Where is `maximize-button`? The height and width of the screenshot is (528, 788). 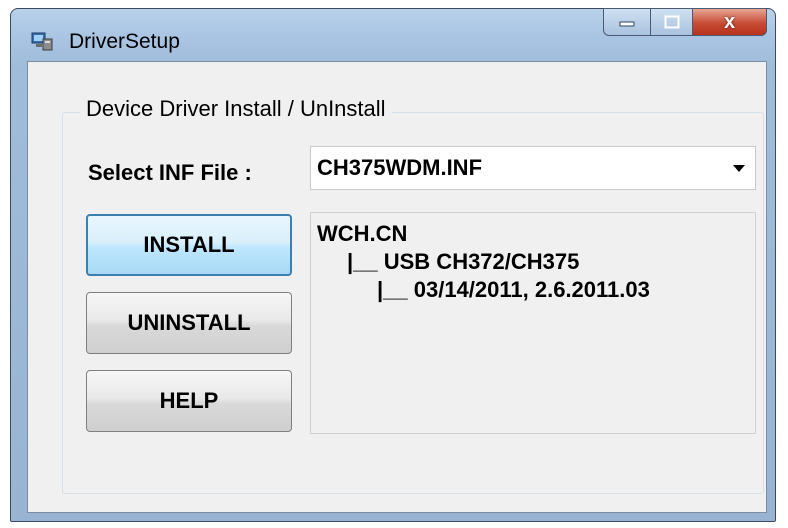
maximize-button is located at coordinates (672, 22).